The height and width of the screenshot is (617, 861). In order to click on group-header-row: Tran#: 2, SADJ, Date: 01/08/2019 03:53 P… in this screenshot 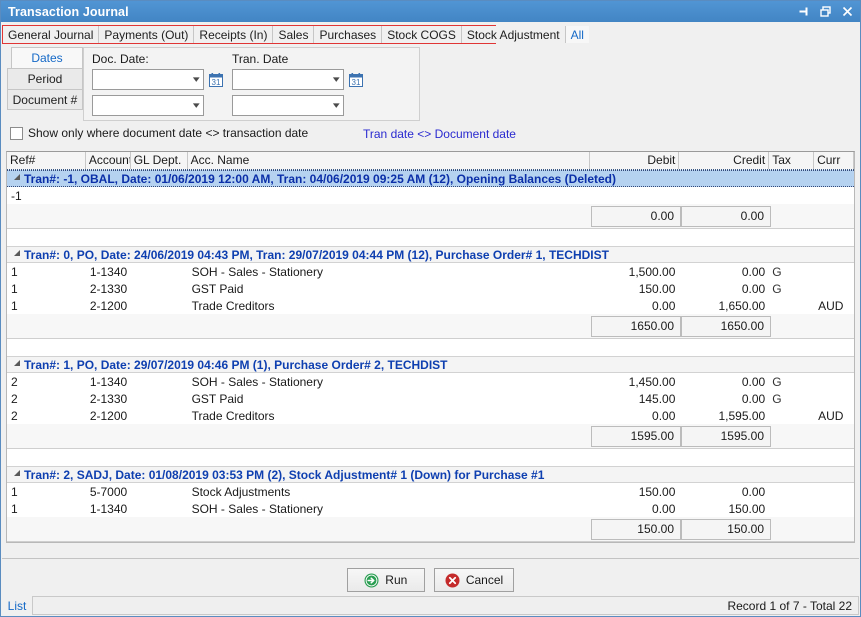, I will do `click(430, 474)`.